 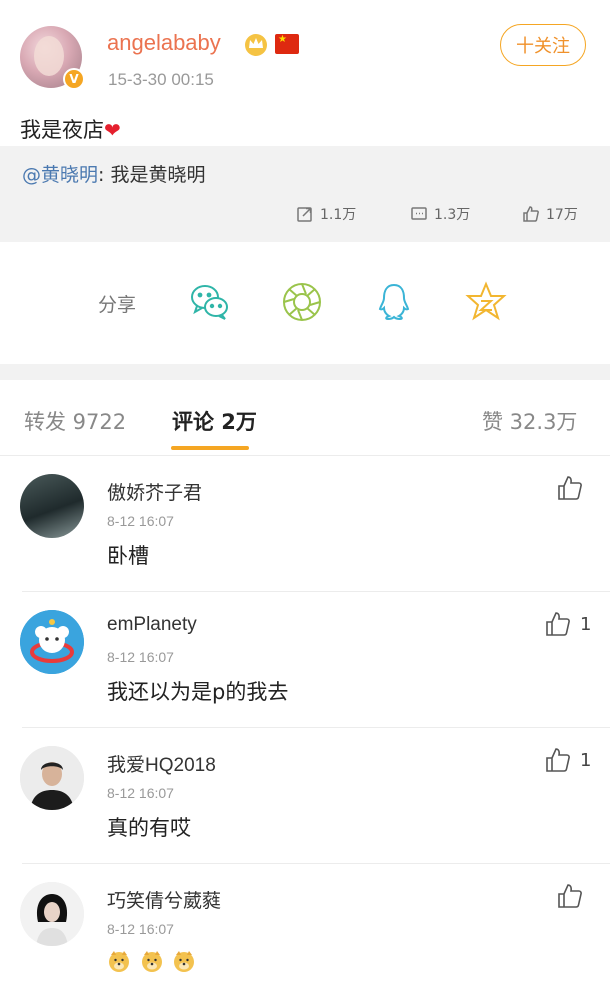 I want to click on commenter-name: emPlanety, so click(x=152, y=625).